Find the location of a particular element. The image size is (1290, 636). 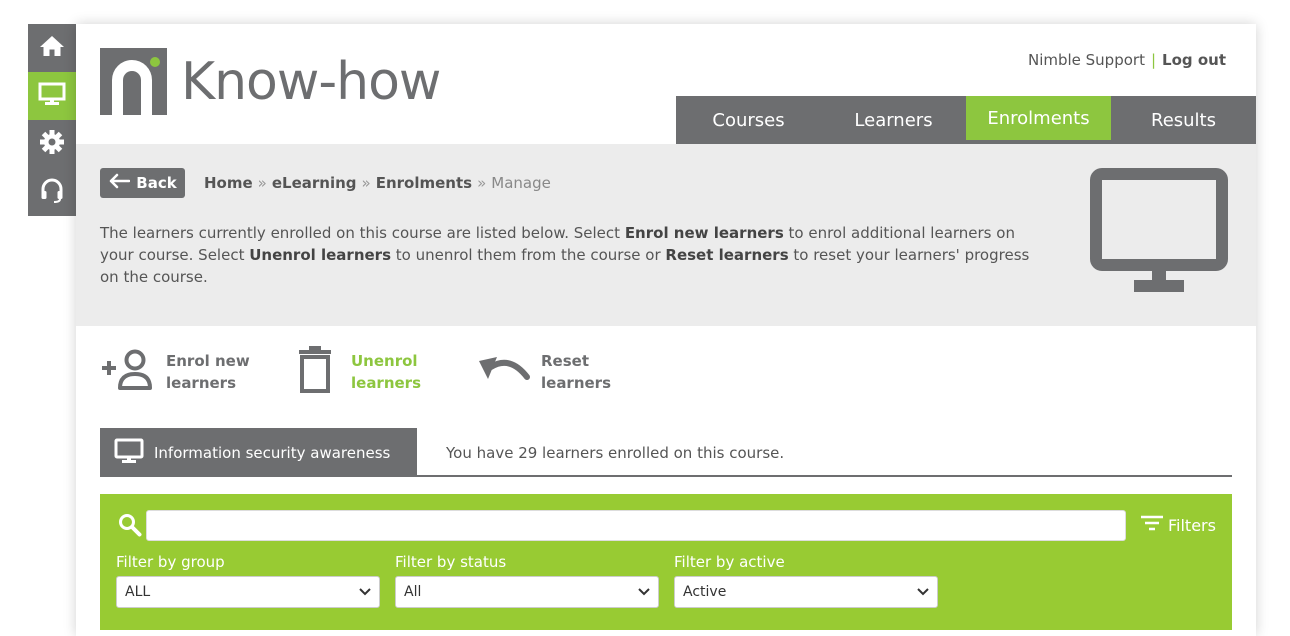

filter-status-label: Filter by status is located at coordinates (451, 562).